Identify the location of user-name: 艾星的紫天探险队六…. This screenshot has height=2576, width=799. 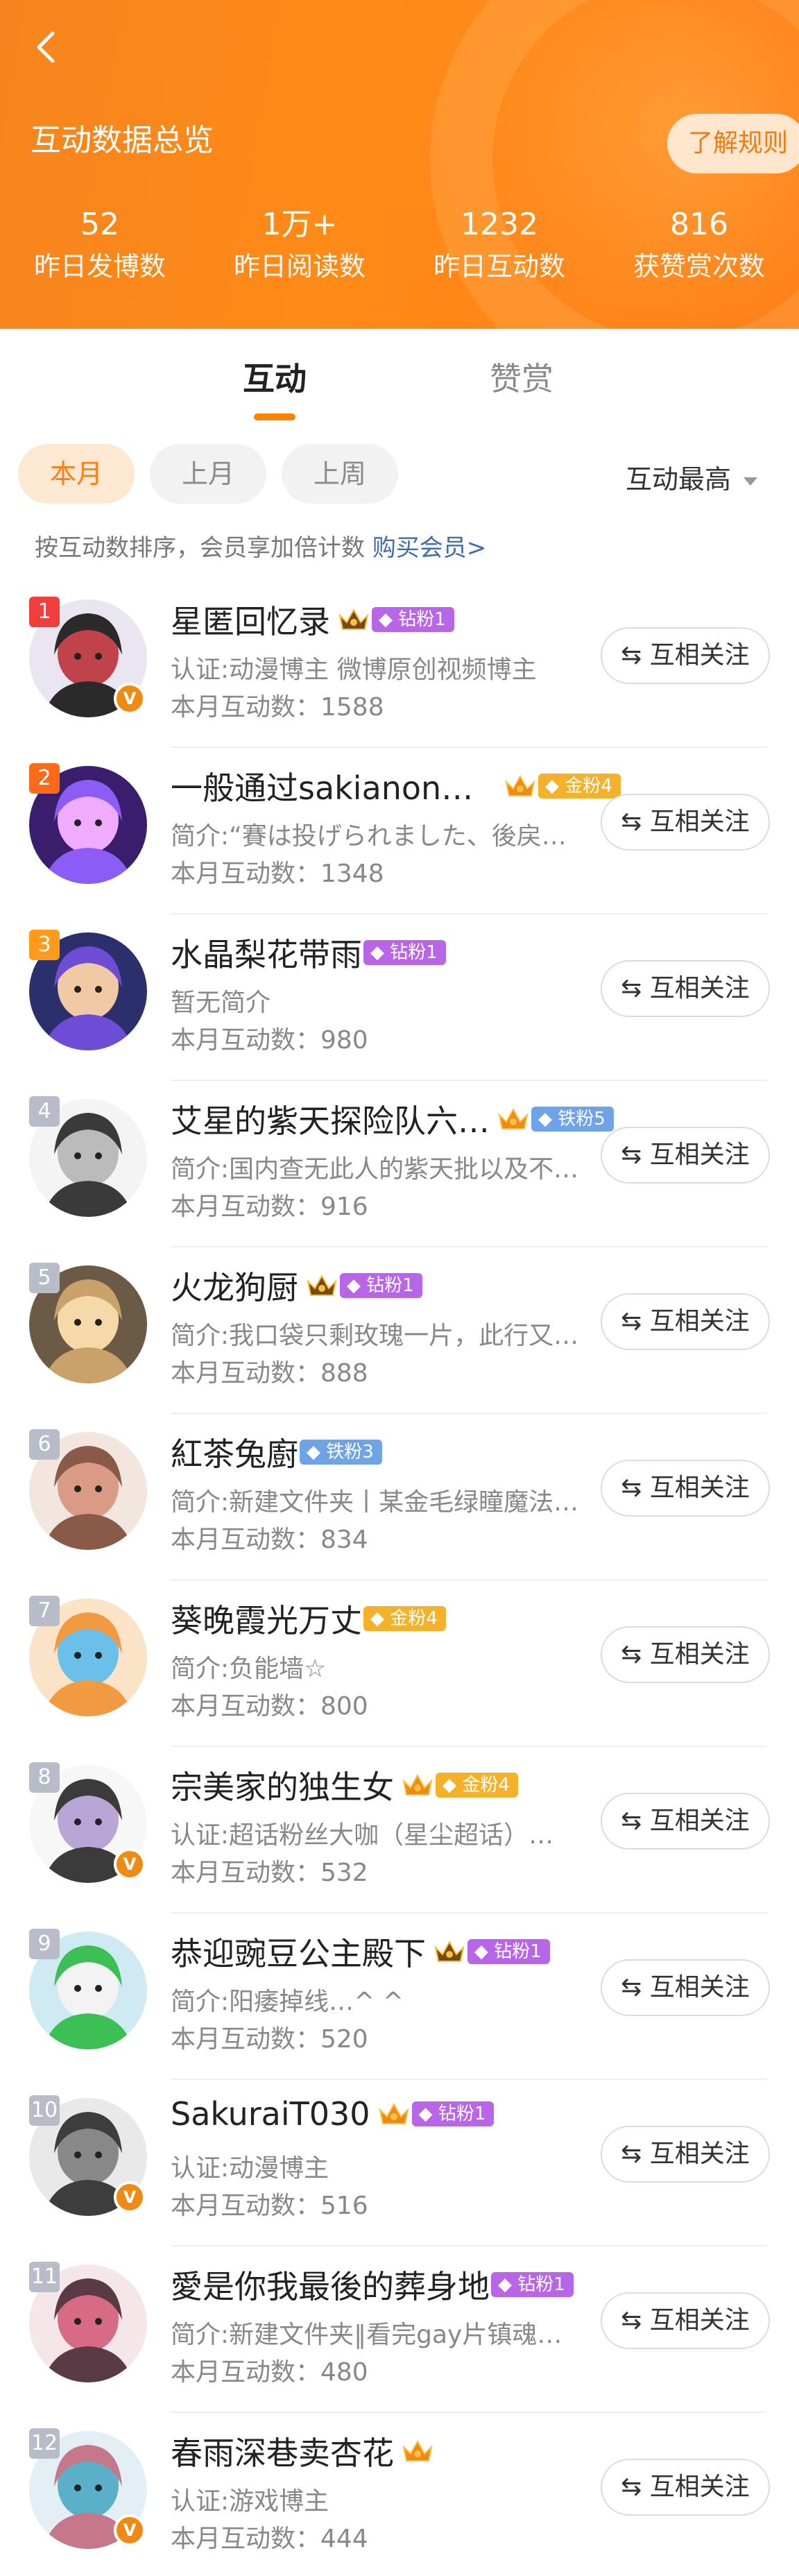
(330, 1119).